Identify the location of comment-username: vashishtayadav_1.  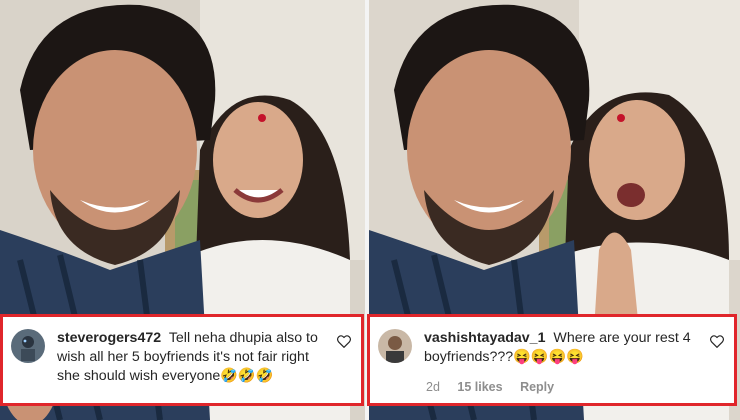
(484, 338).